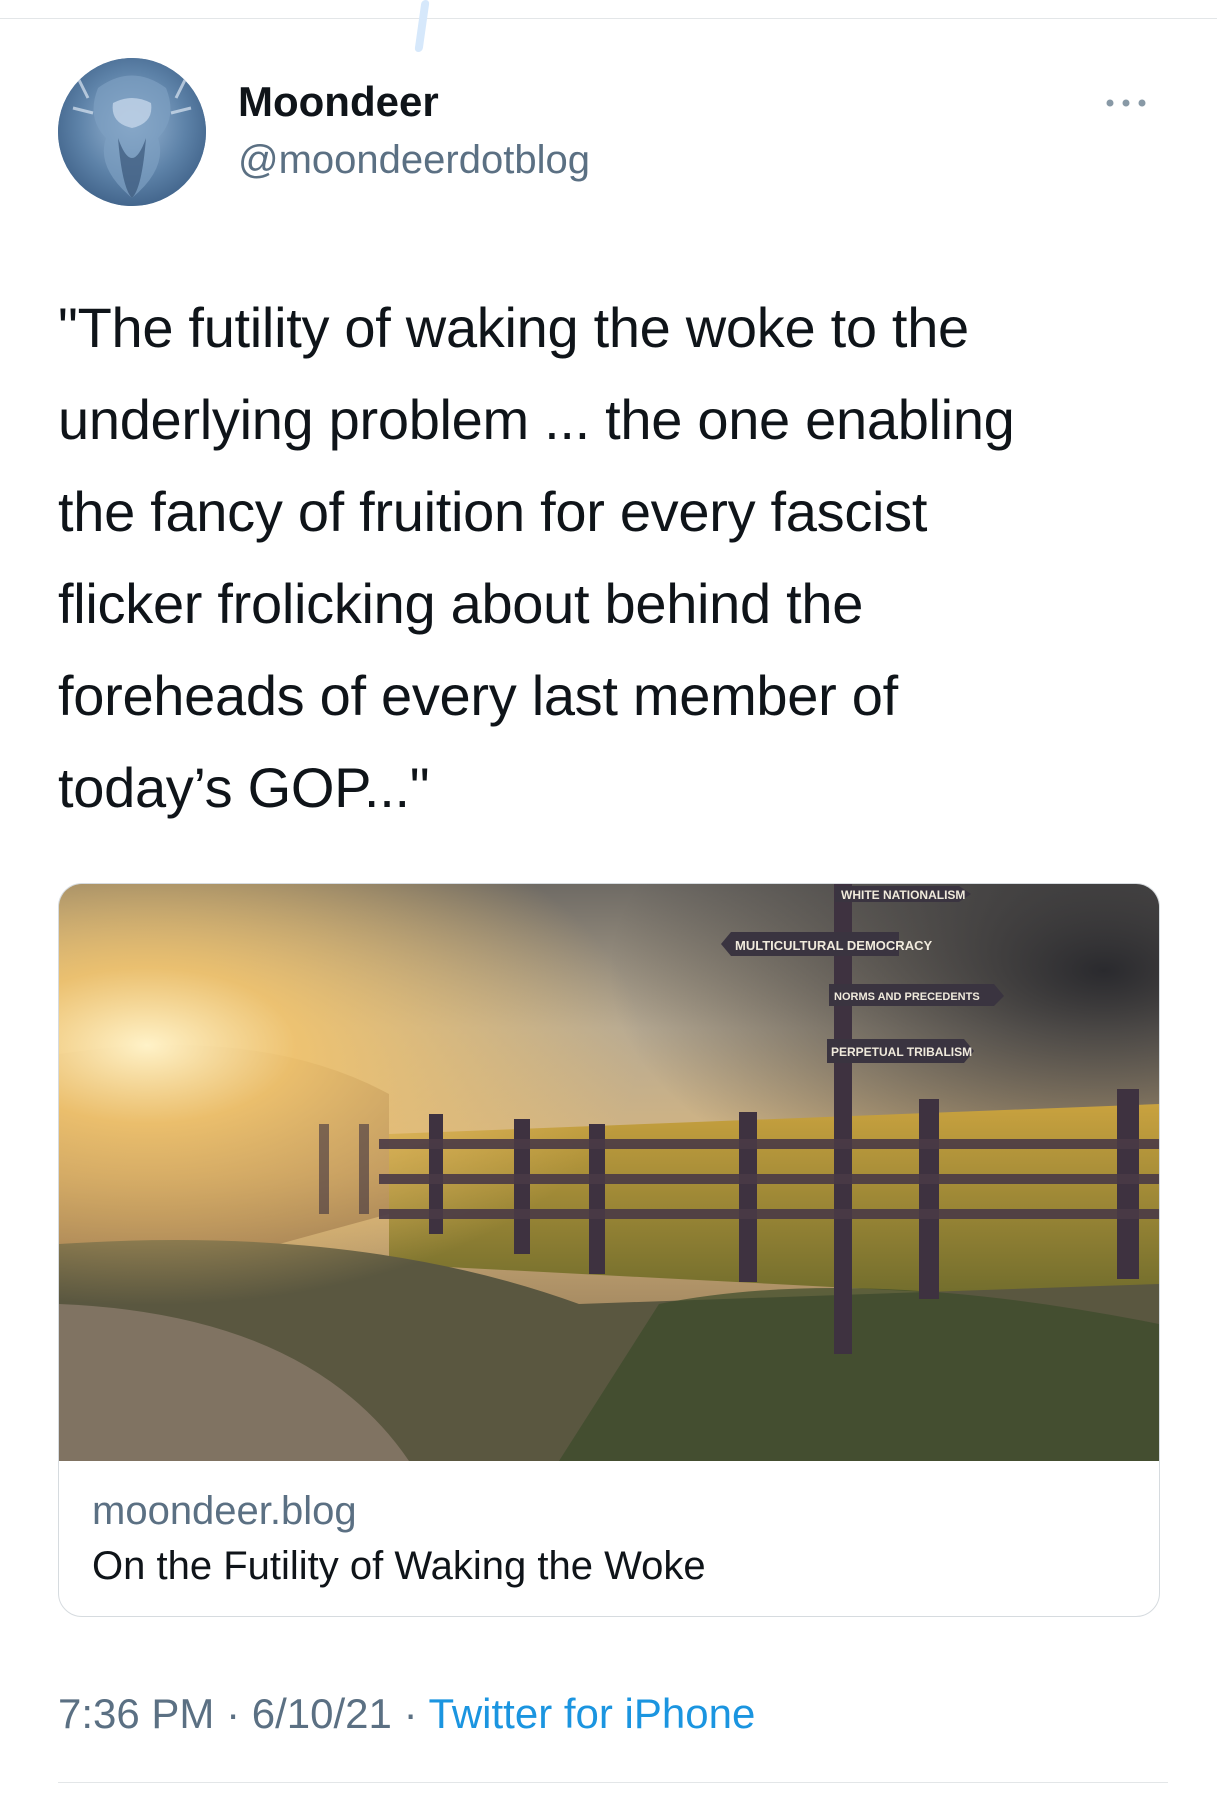 Image resolution: width=1217 pixels, height=1800 pixels. What do you see at coordinates (338, 102) in the screenshot?
I see `author-name: Moondeer` at bounding box center [338, 102].